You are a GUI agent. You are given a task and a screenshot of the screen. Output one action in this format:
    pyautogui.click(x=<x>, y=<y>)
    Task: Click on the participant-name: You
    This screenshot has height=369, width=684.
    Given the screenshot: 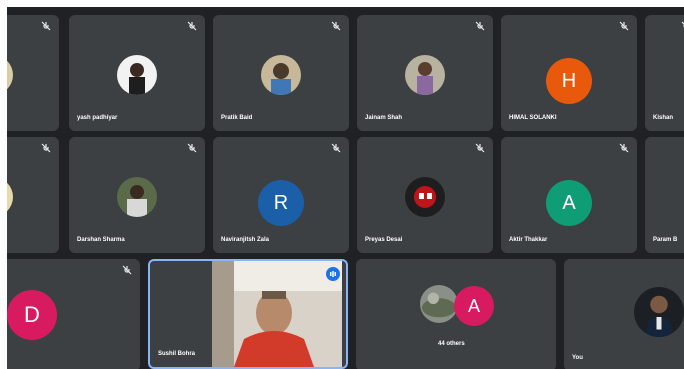 What is the action you would take?
    pyautogui.click(x=577, y=358)
    